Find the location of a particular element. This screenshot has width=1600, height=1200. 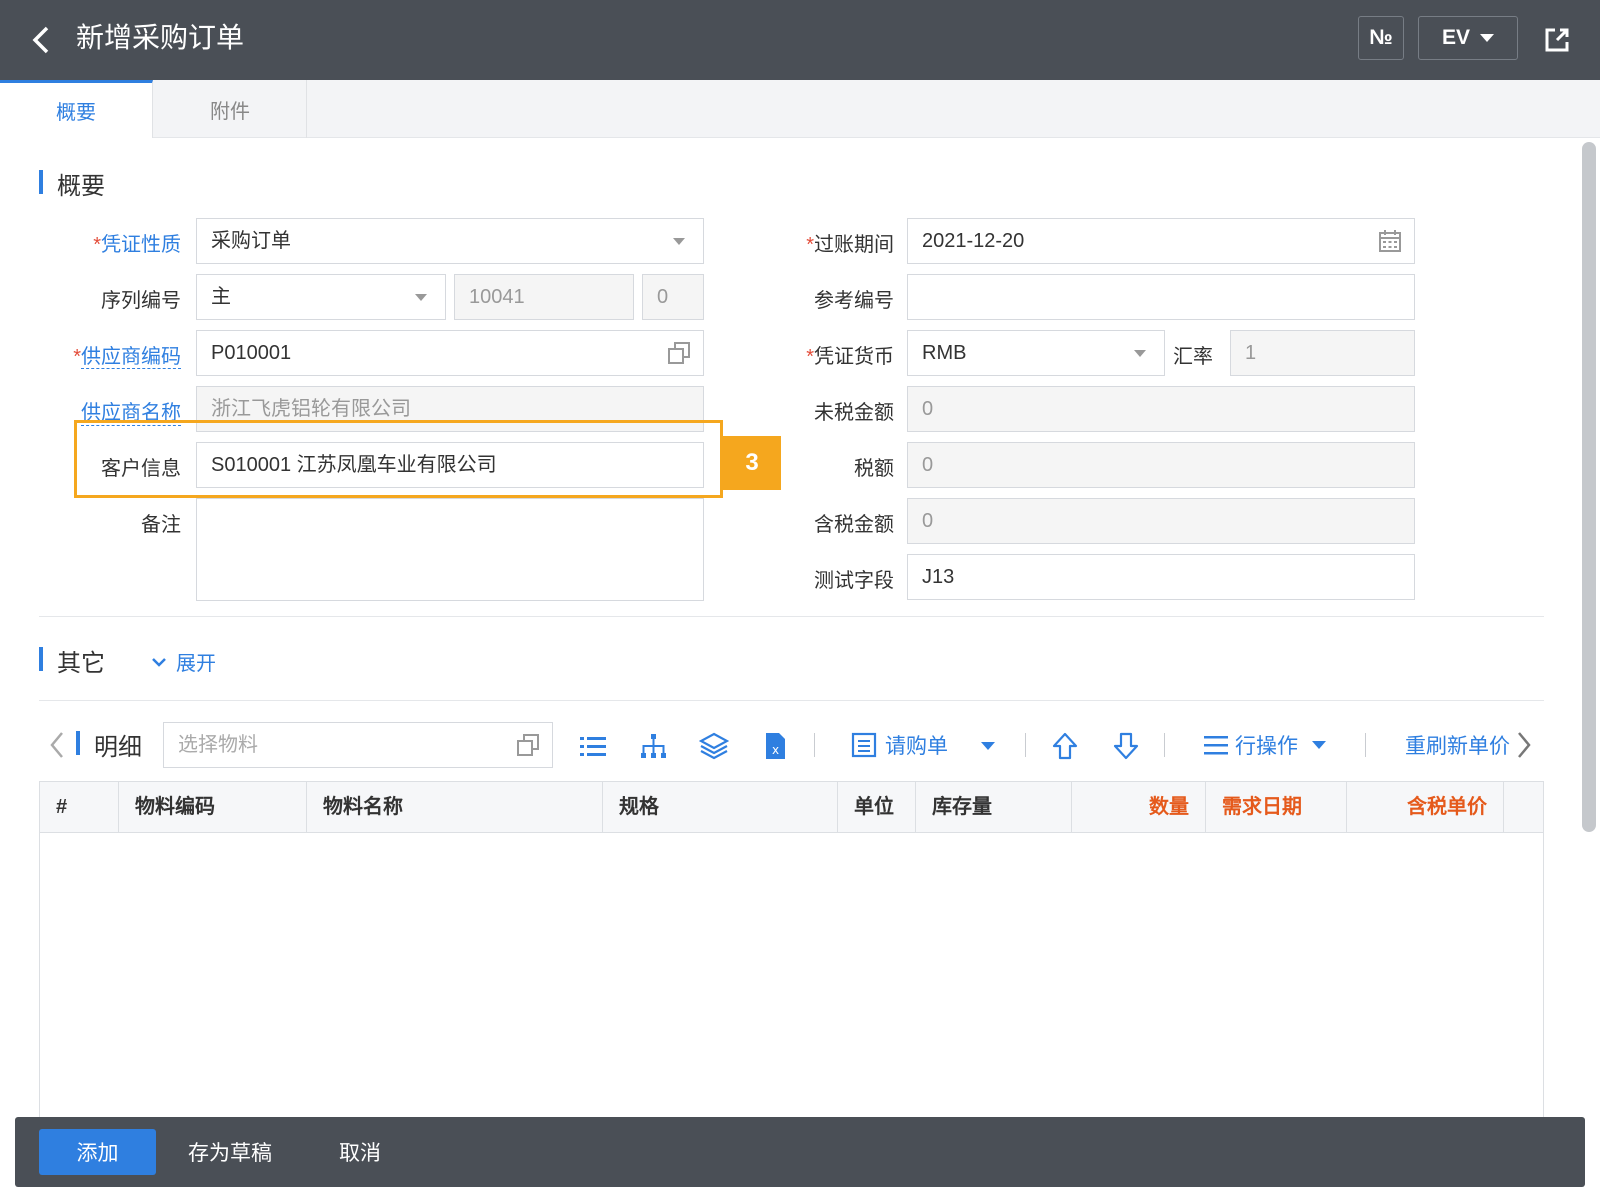

menu-icon is located at coordinates (1216, 745).